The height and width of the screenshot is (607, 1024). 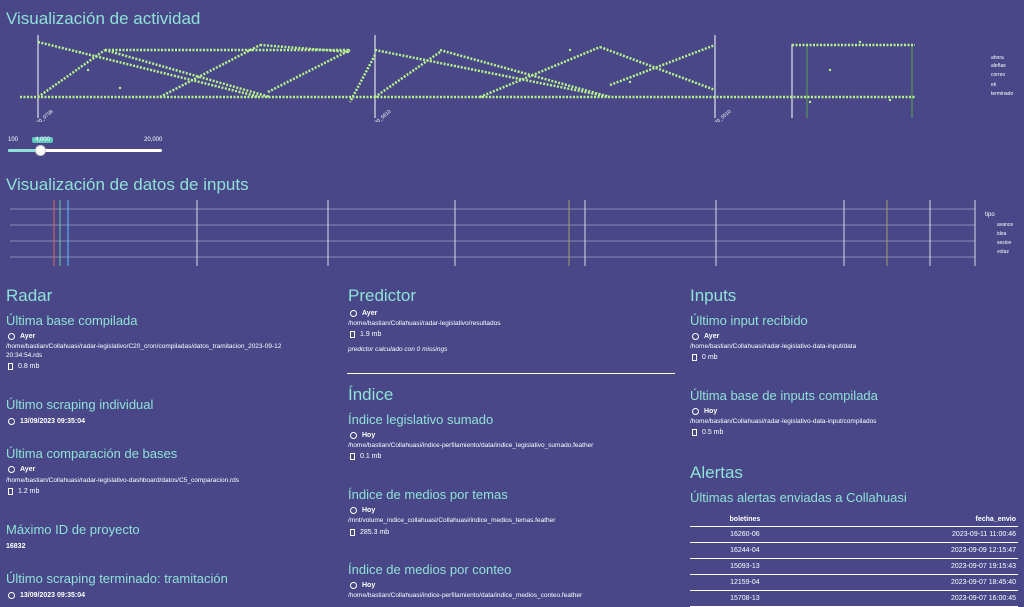 I want to click on inputs-ultima-base-heading: Última base de inputs compilada, so click(x=784, y=395).